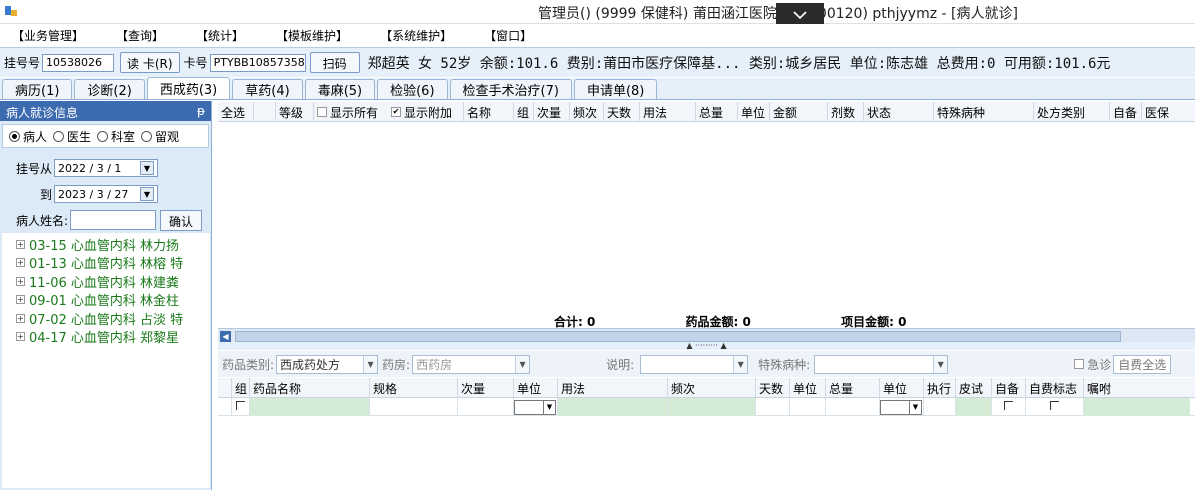 This screenshot has width=1195, height=490. Describe the element at coordinates (48, 35) in the screenshot. I see `menu-business: 【业务管理】` at that location.